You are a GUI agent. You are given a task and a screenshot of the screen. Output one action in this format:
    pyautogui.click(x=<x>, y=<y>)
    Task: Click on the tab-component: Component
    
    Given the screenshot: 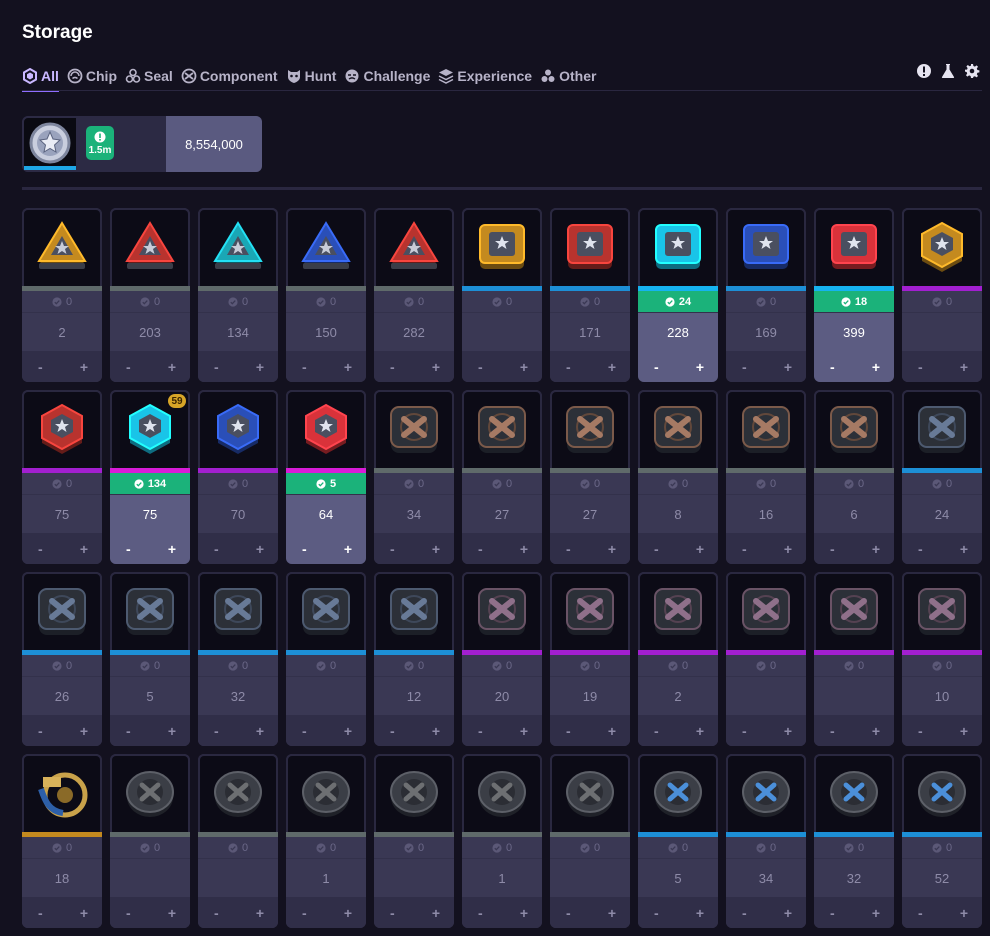 What is the action you would take?
    pyautogui.click(x=229, y=76)
    